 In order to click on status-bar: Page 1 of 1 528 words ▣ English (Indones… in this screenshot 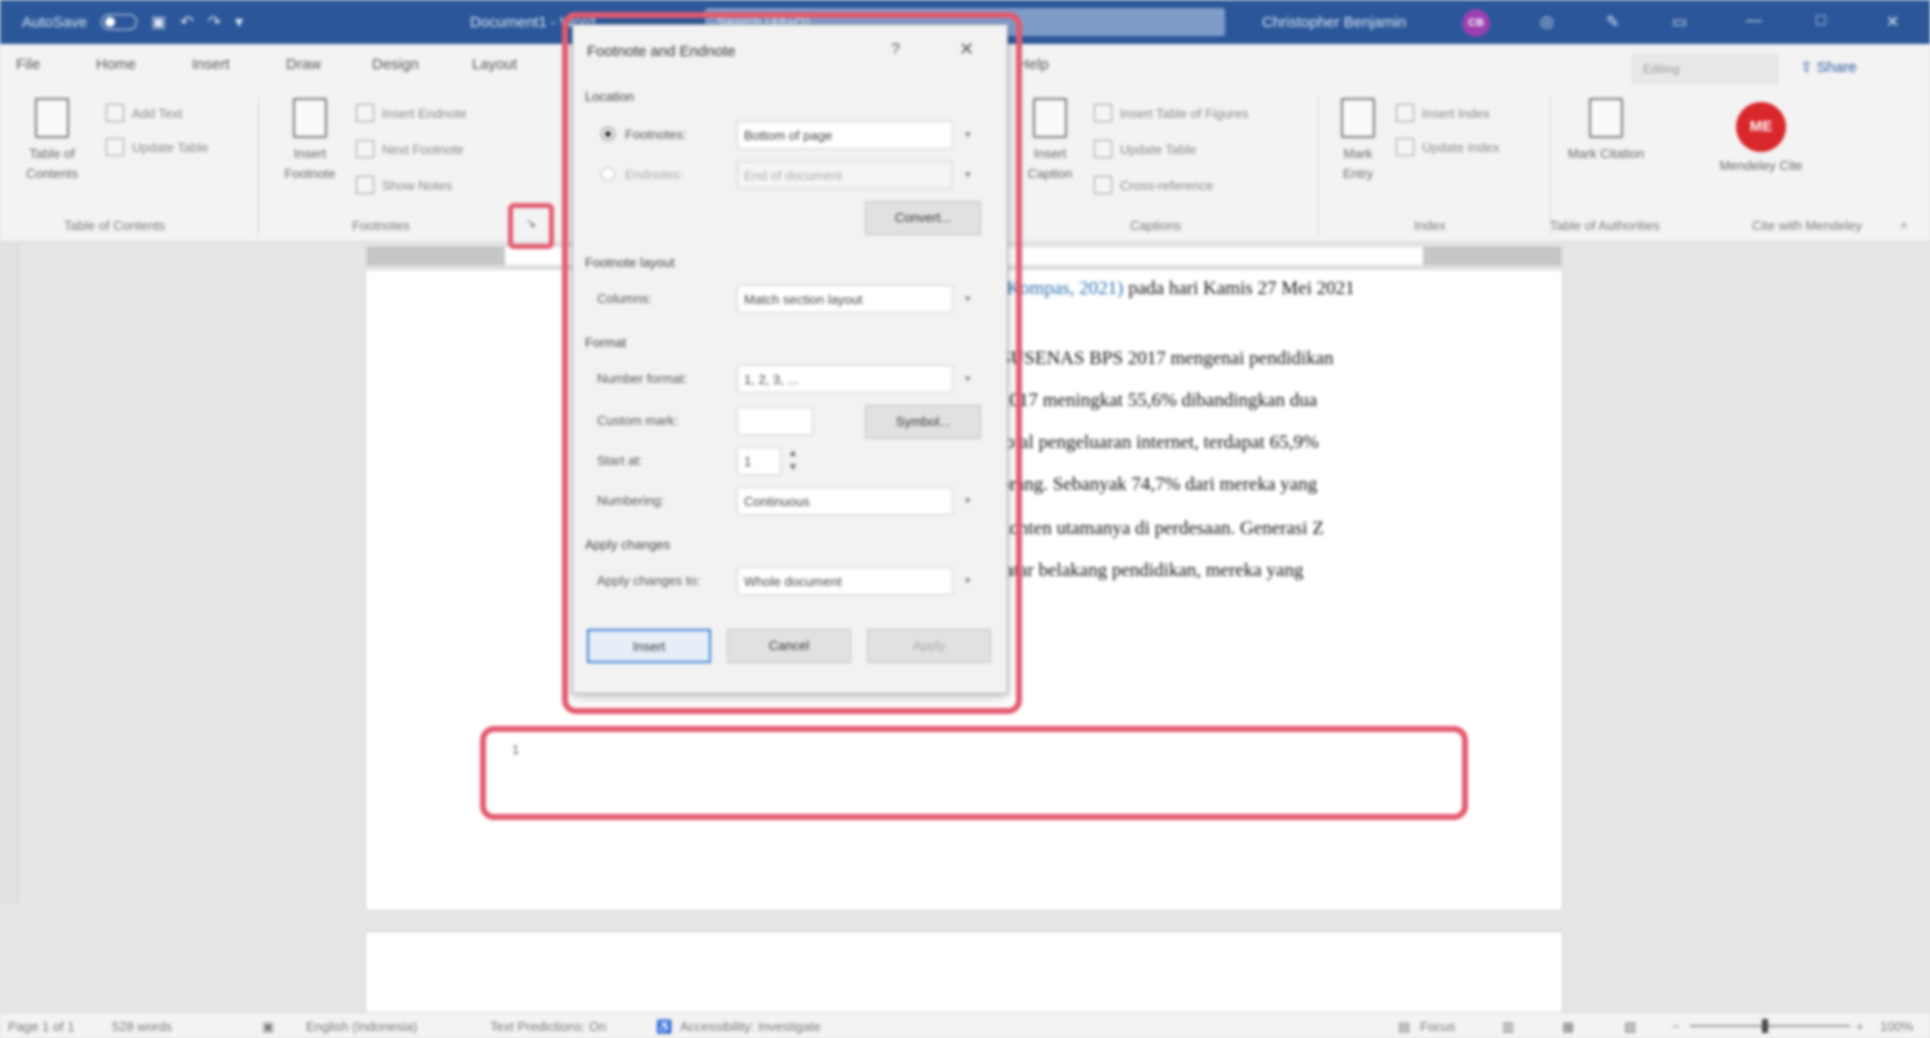, I will do `click(965, 1025)`.